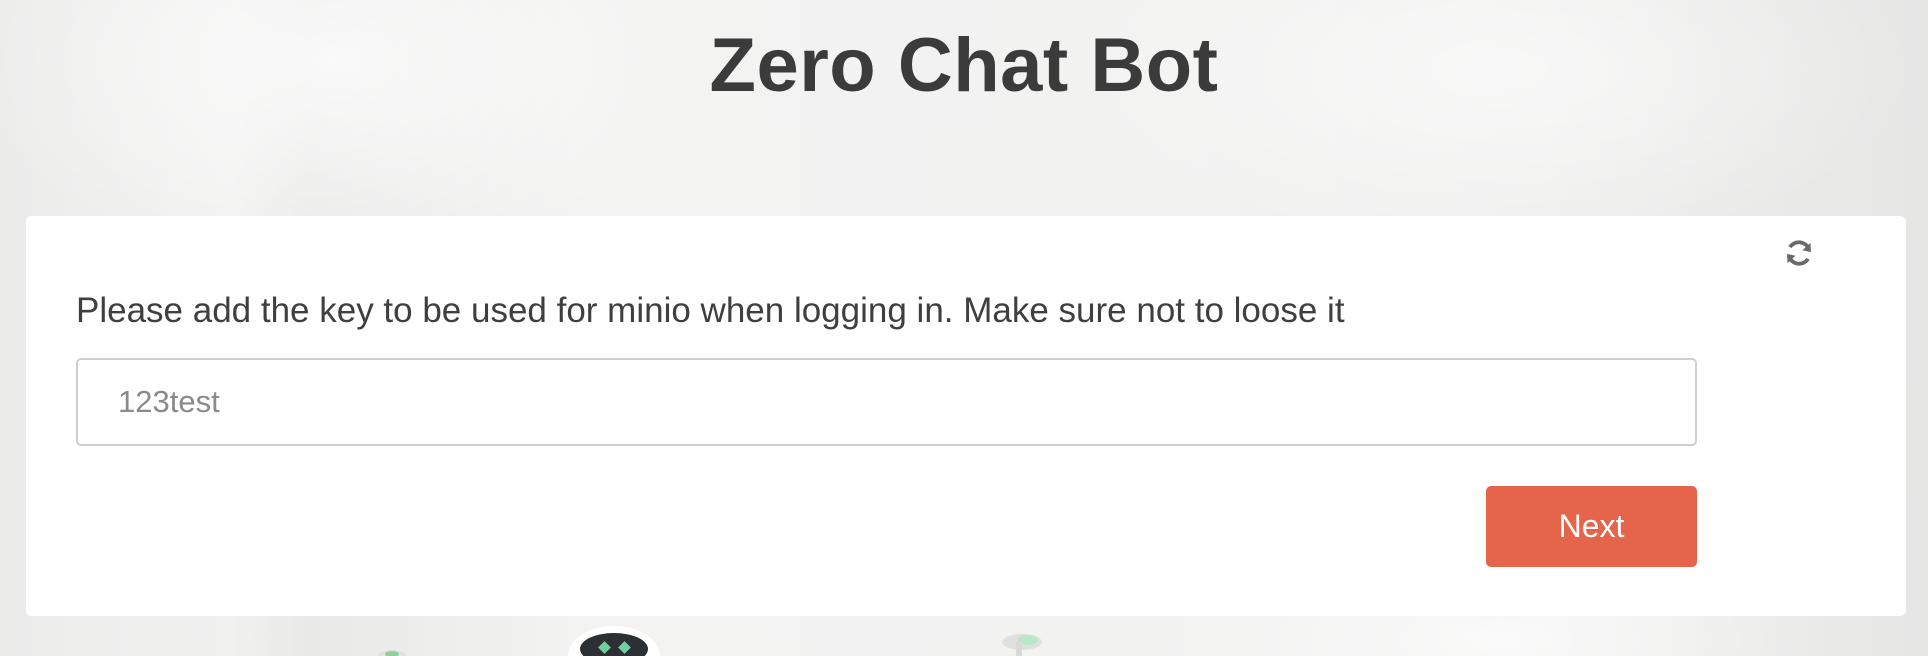 This screenshot has width=1928, height=656. What do you see at coordinates (964, 65) in the screenshot?
I see `page-title: Zero Chat Bot` at bounding box center [964, 65].